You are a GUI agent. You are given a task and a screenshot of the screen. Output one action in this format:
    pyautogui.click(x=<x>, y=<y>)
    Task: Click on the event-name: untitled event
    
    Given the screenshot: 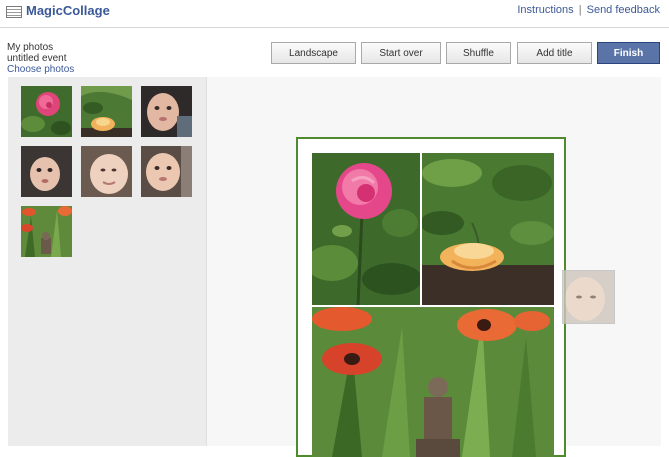 What is the action you would take?
    pyautogui.click(x=37, y=58)
    